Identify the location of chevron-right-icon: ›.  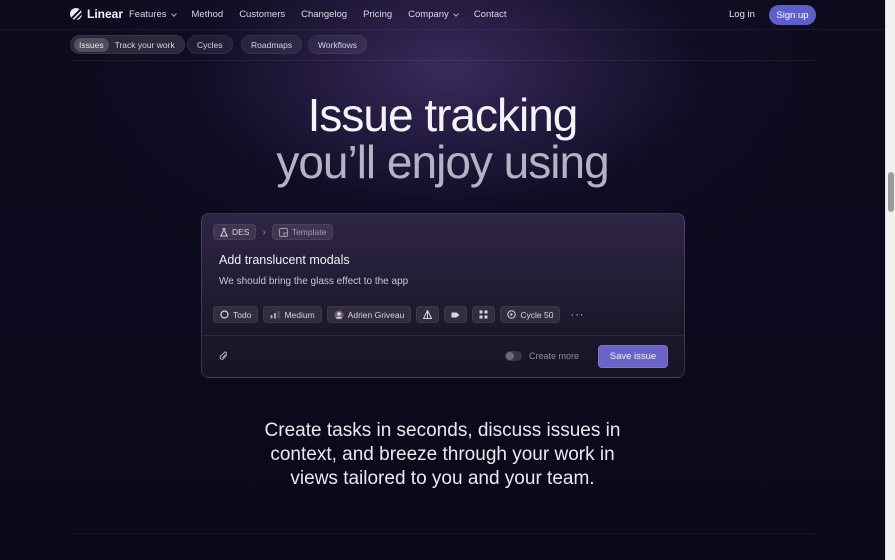
(264, 232).